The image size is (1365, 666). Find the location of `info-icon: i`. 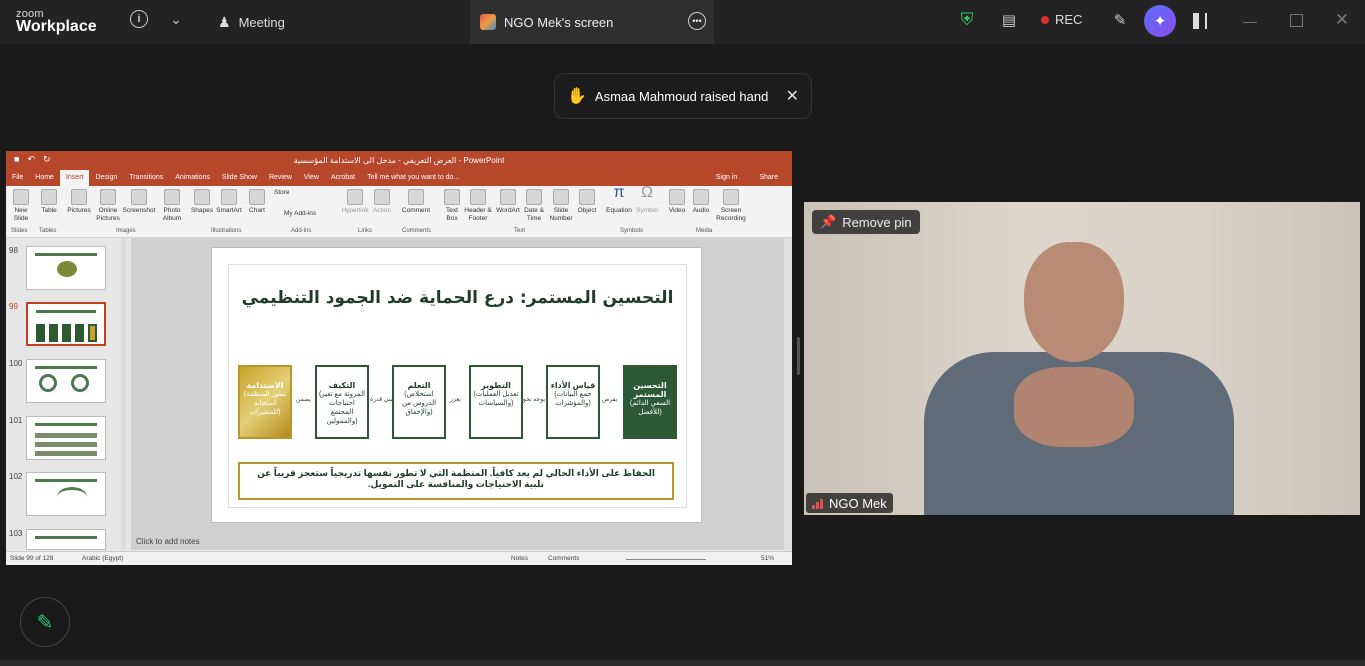

info-icon: i is located at coordinates (139, 19).